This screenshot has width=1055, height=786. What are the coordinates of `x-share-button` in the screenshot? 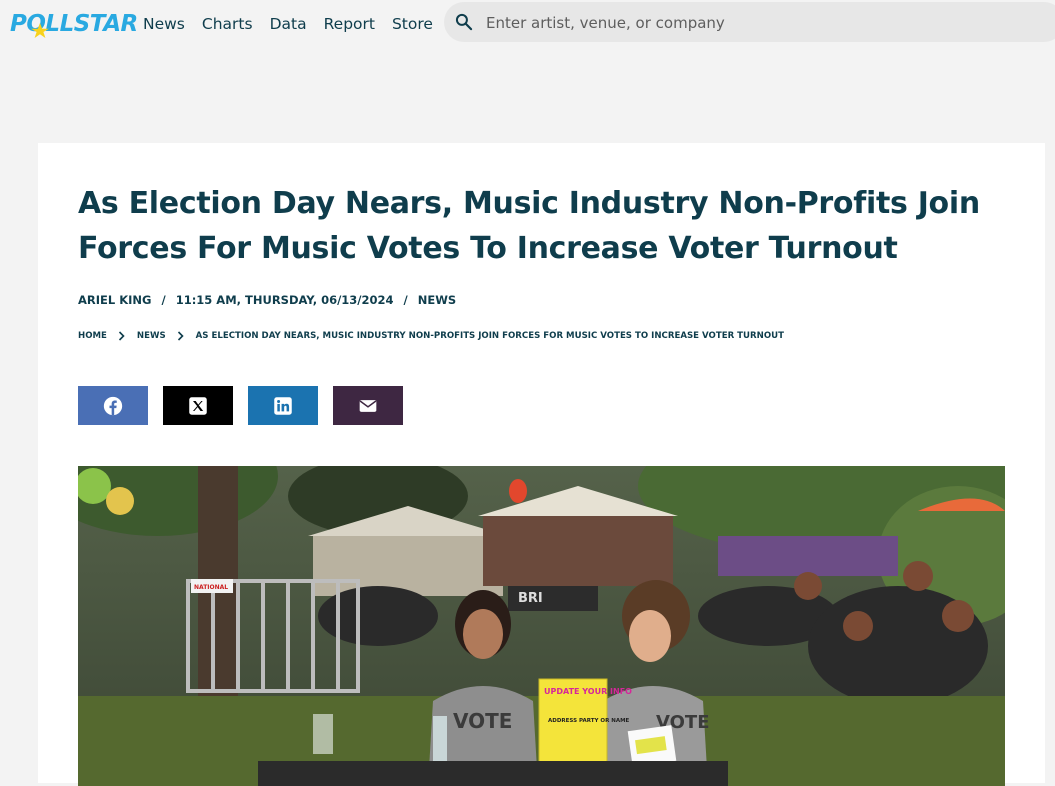 It's located at (198, 405).